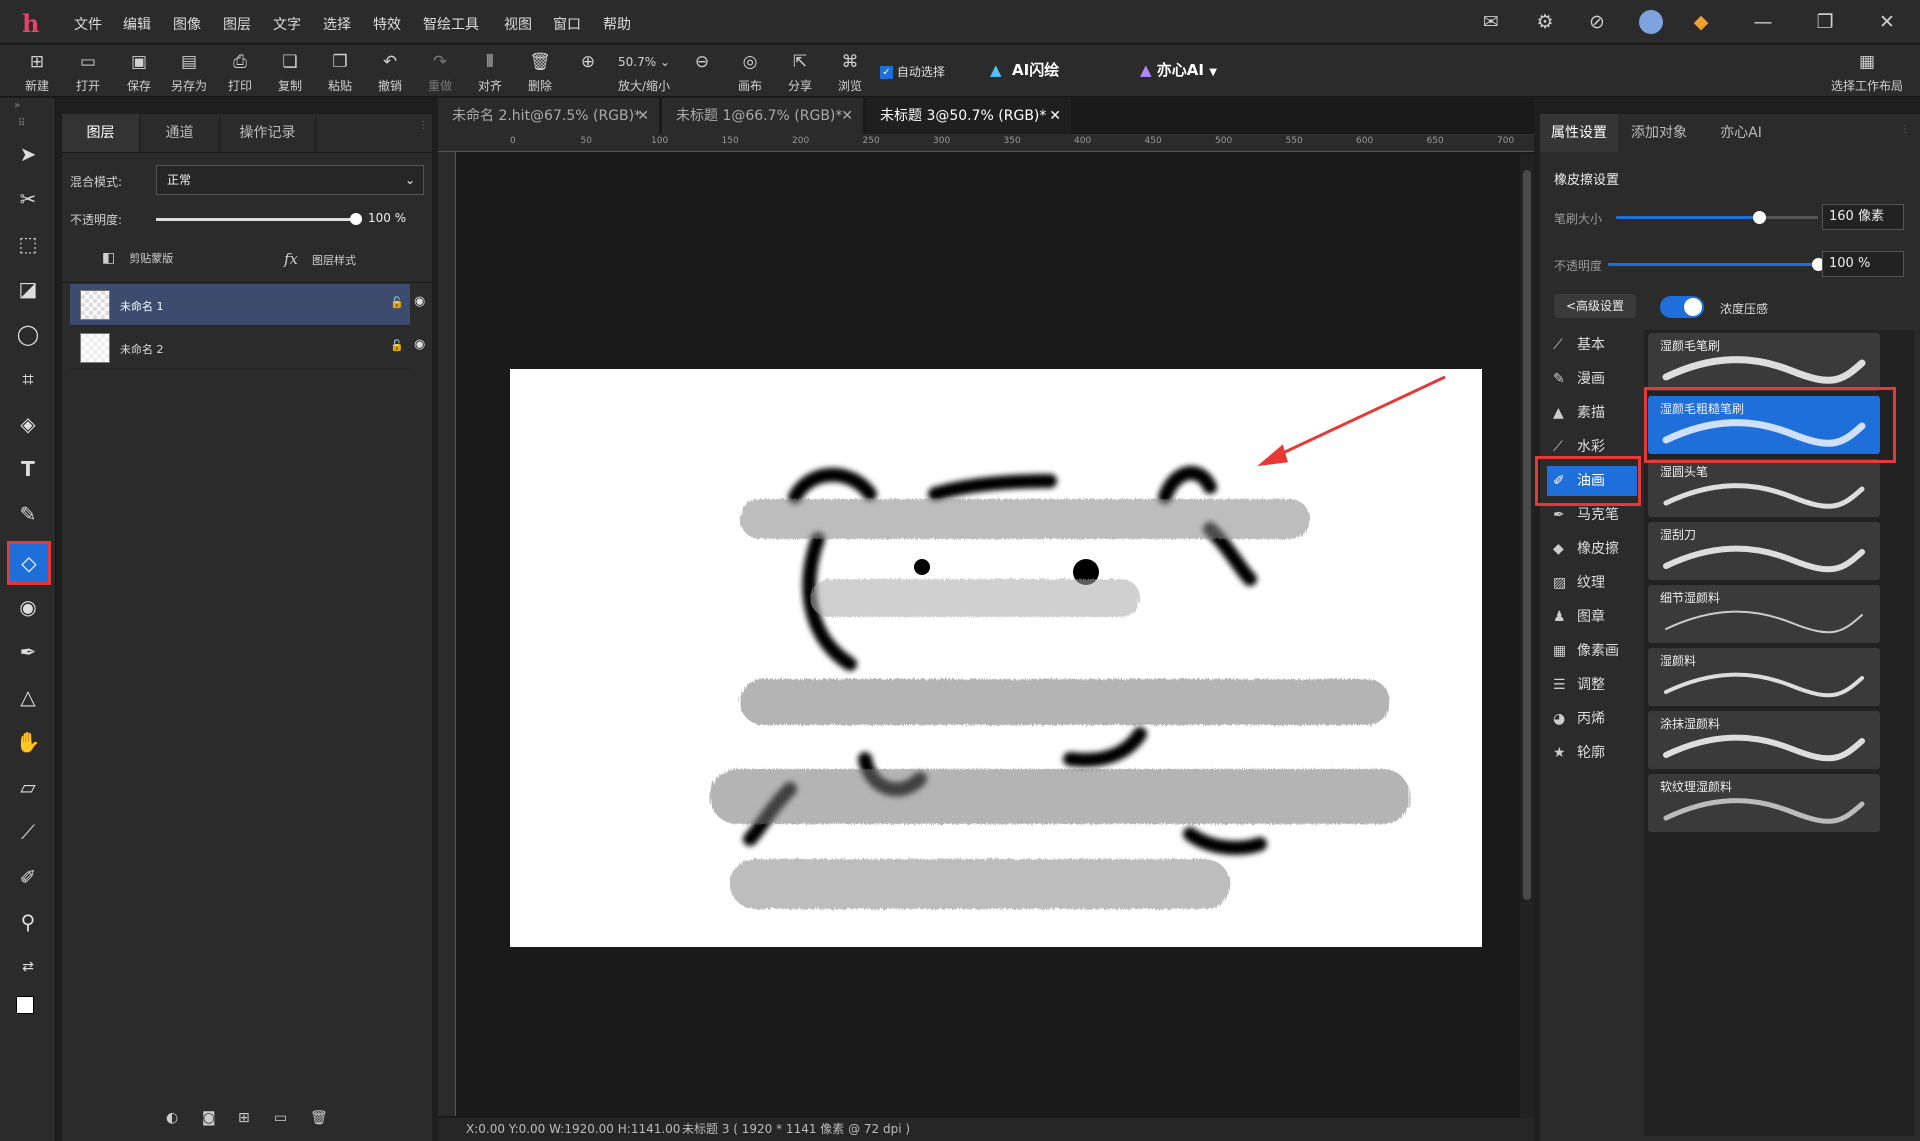  Describe the element at coordinates (1592, 549) in the screenshot. I see `category-eraser: ◆ 橡皮擦` at that location.